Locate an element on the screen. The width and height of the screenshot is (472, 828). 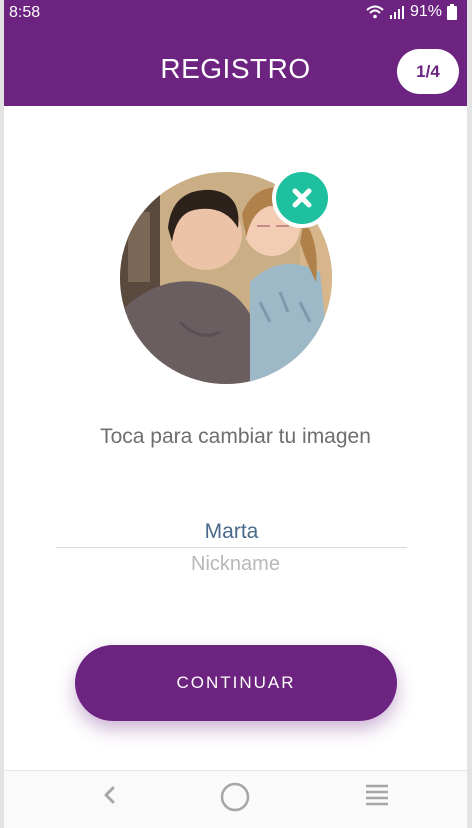
remove-photo-button is located at coordinates (302, 198).